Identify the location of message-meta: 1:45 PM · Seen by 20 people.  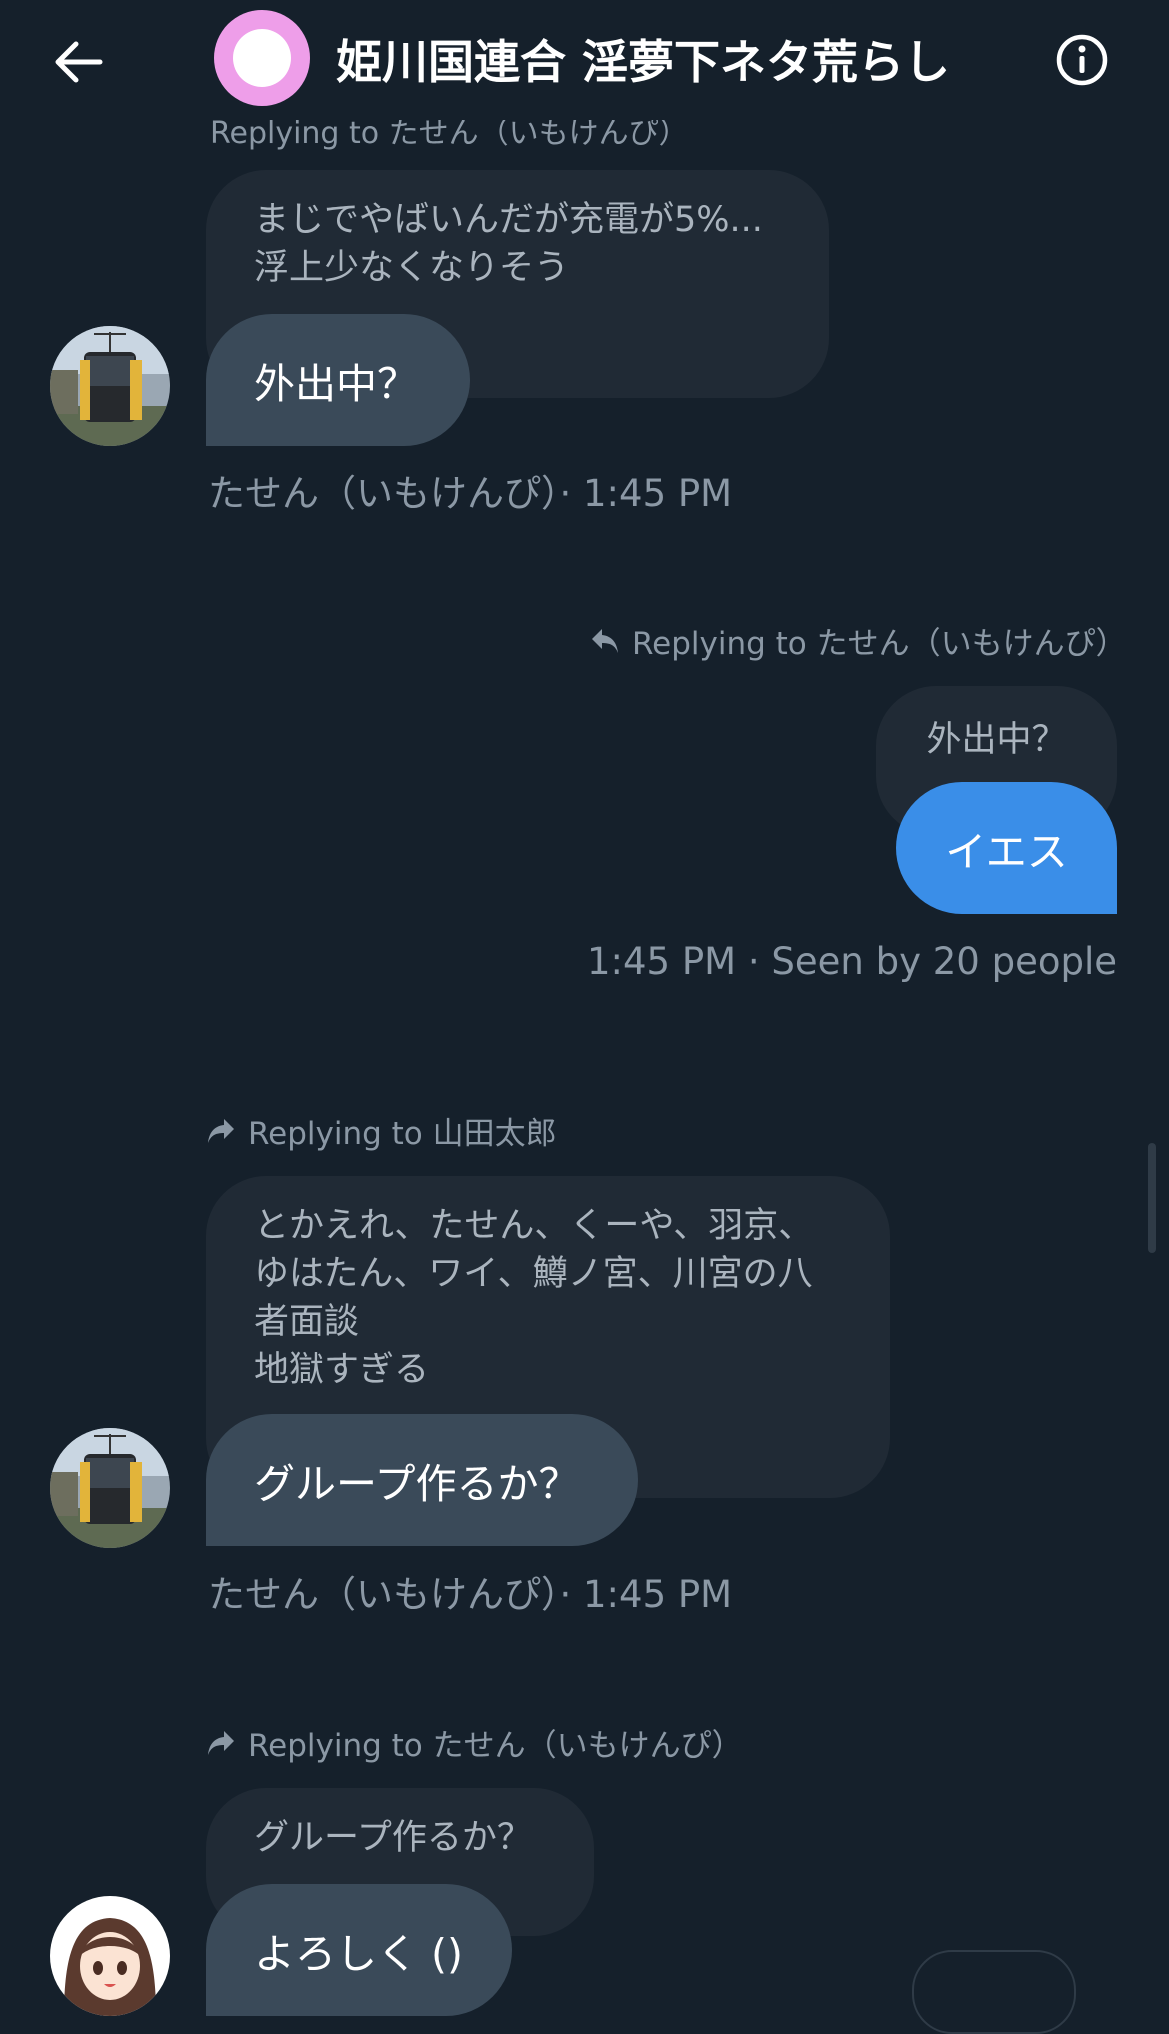
(852, 961).